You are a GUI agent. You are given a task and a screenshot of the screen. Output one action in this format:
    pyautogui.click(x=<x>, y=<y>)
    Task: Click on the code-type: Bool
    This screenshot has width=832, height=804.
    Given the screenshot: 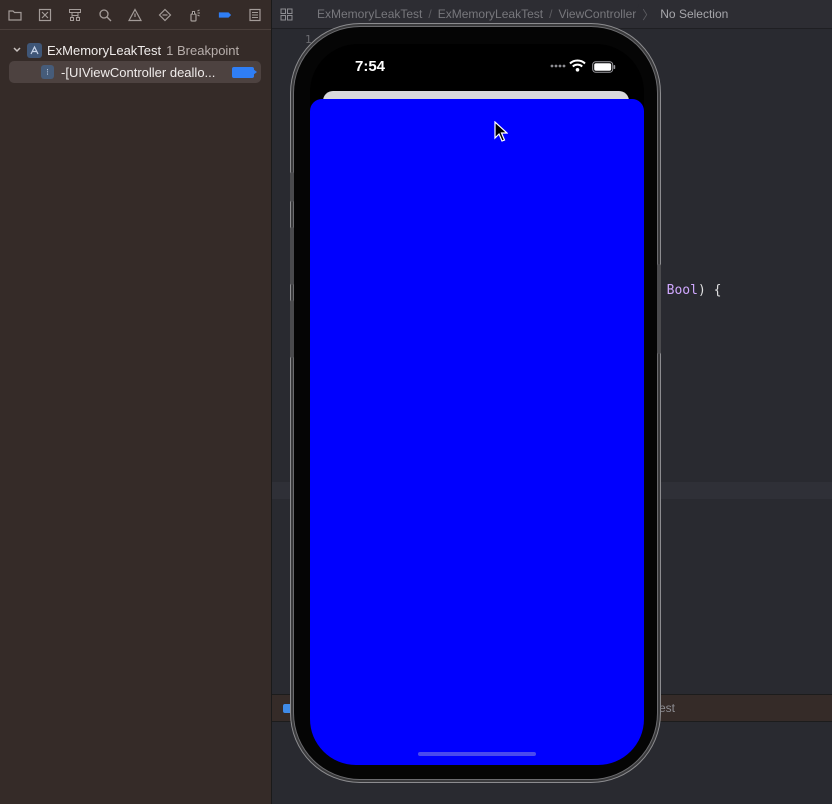 What is the action you would take?
    pyautogui.click(x=682, y=290)
    